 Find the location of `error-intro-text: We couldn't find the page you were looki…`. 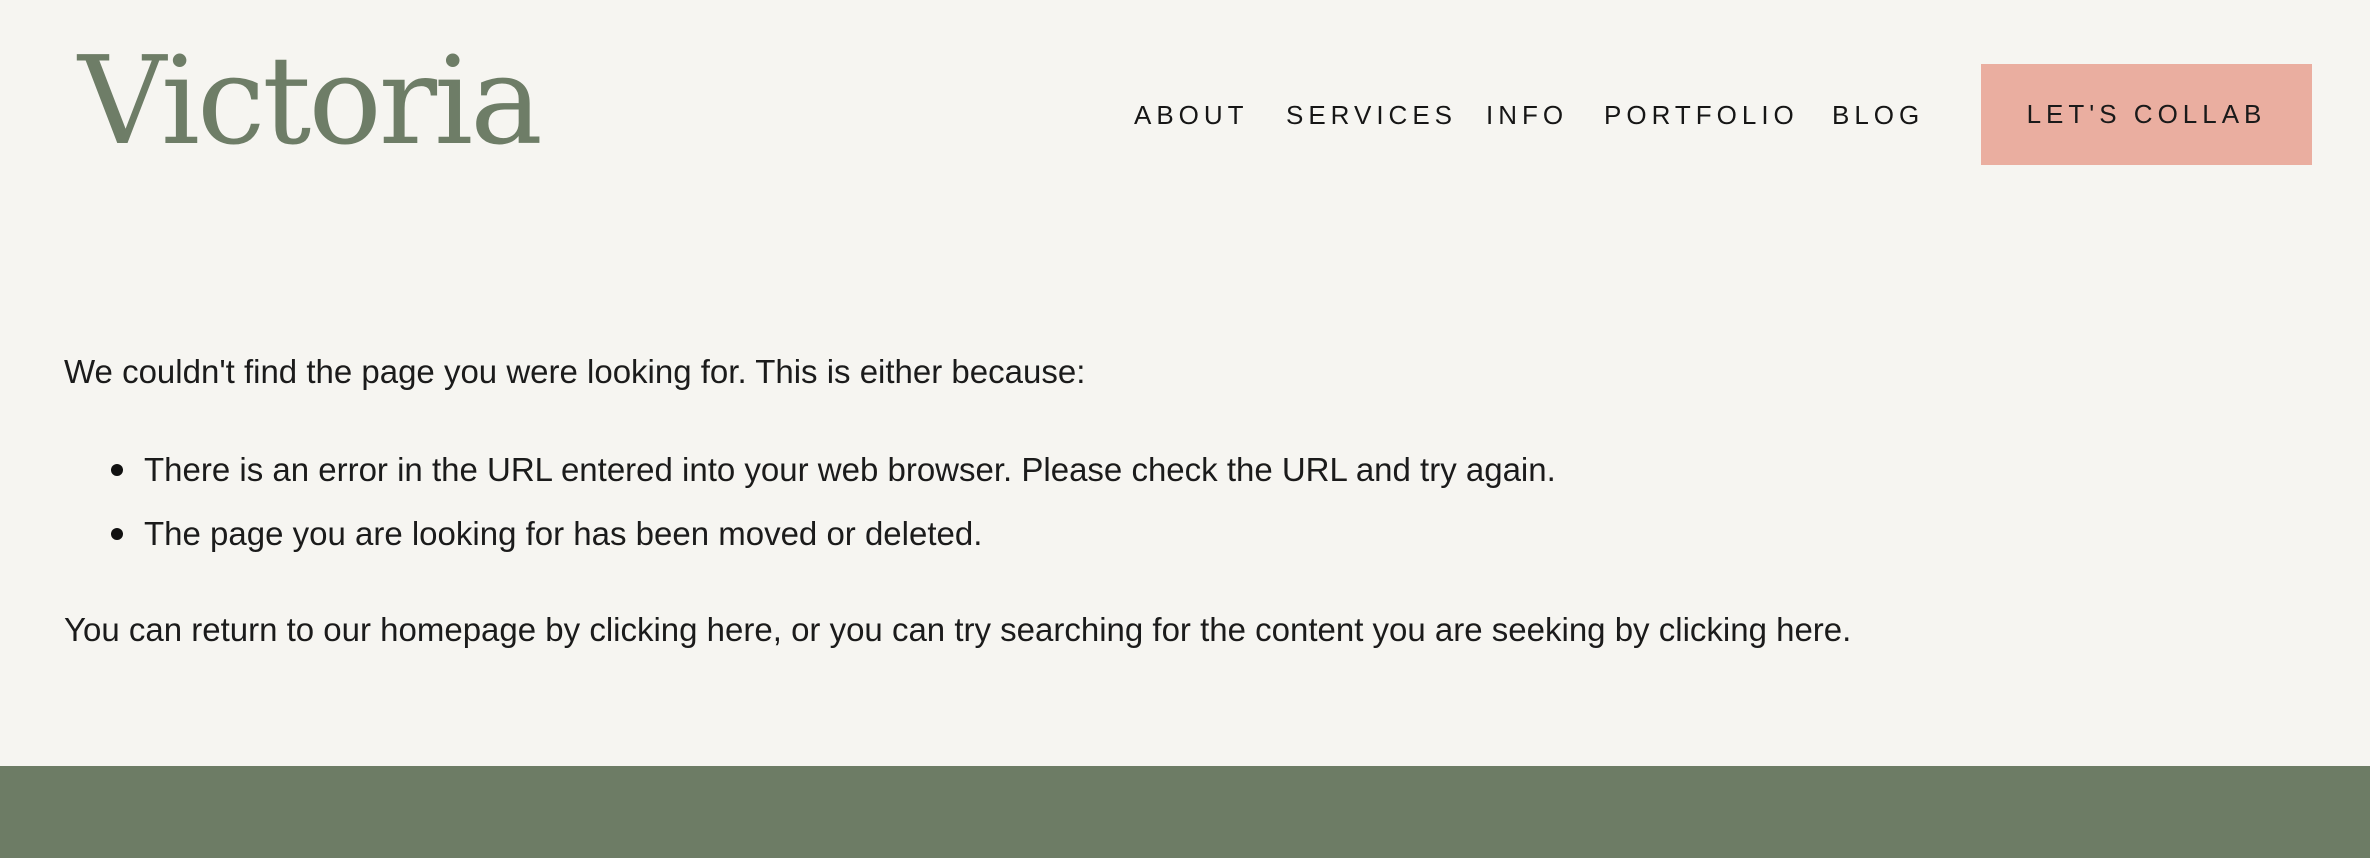

error-intro-text: We couldn't find the page you were looki… is located at coordinates (575, 371).